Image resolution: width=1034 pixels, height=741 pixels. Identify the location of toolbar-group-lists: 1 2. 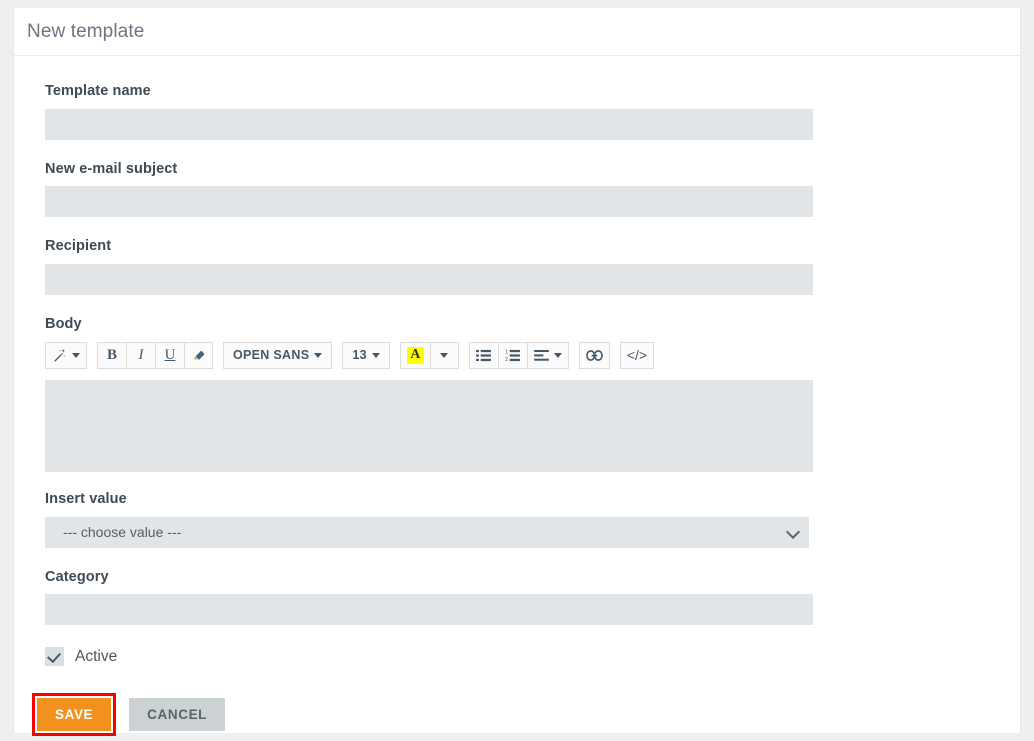
(518, 355).